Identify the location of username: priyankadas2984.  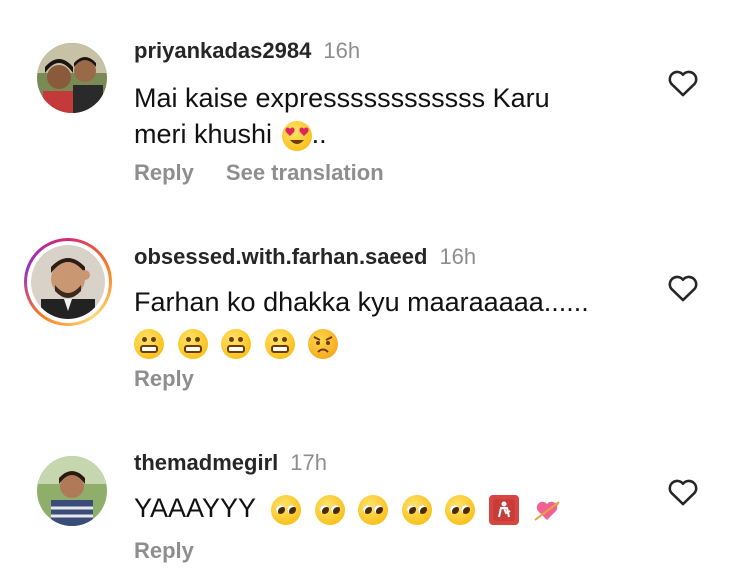
(222, 50).